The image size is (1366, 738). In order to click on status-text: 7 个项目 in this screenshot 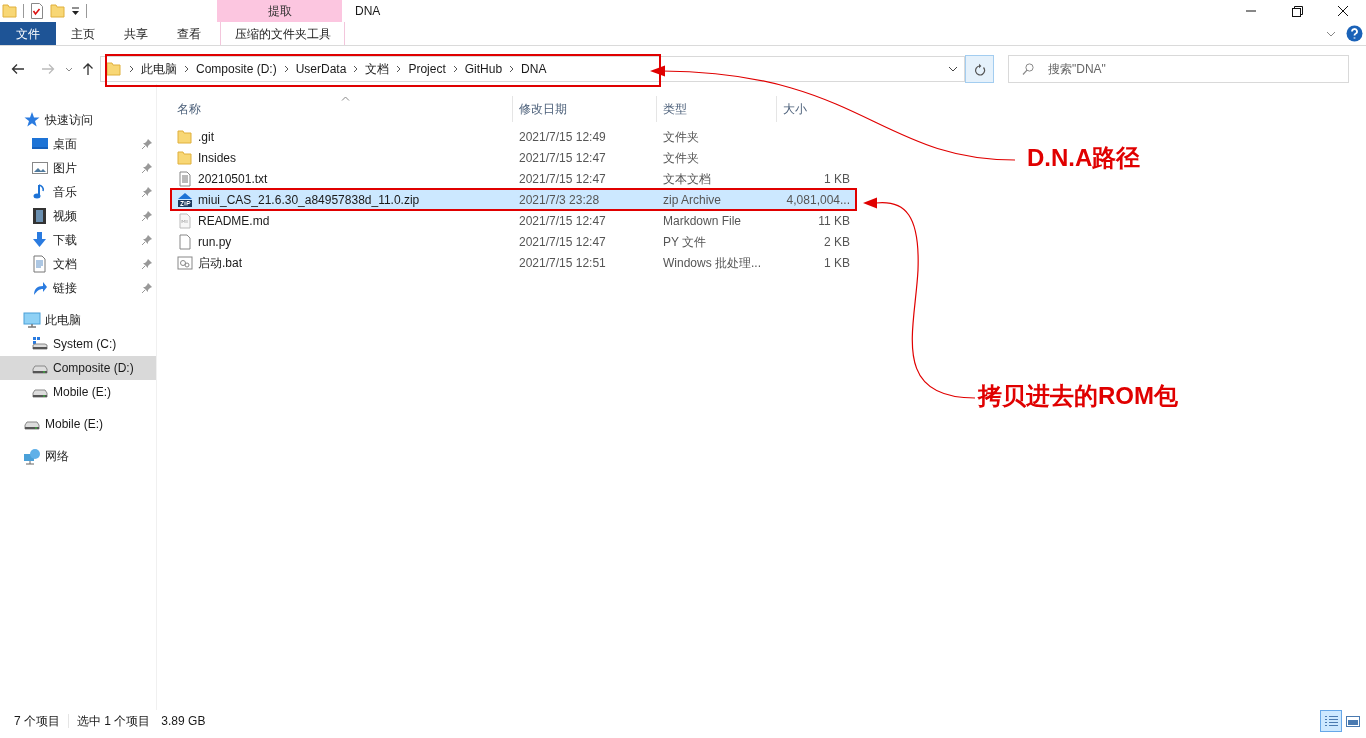, I will do `click(37, 721)`.